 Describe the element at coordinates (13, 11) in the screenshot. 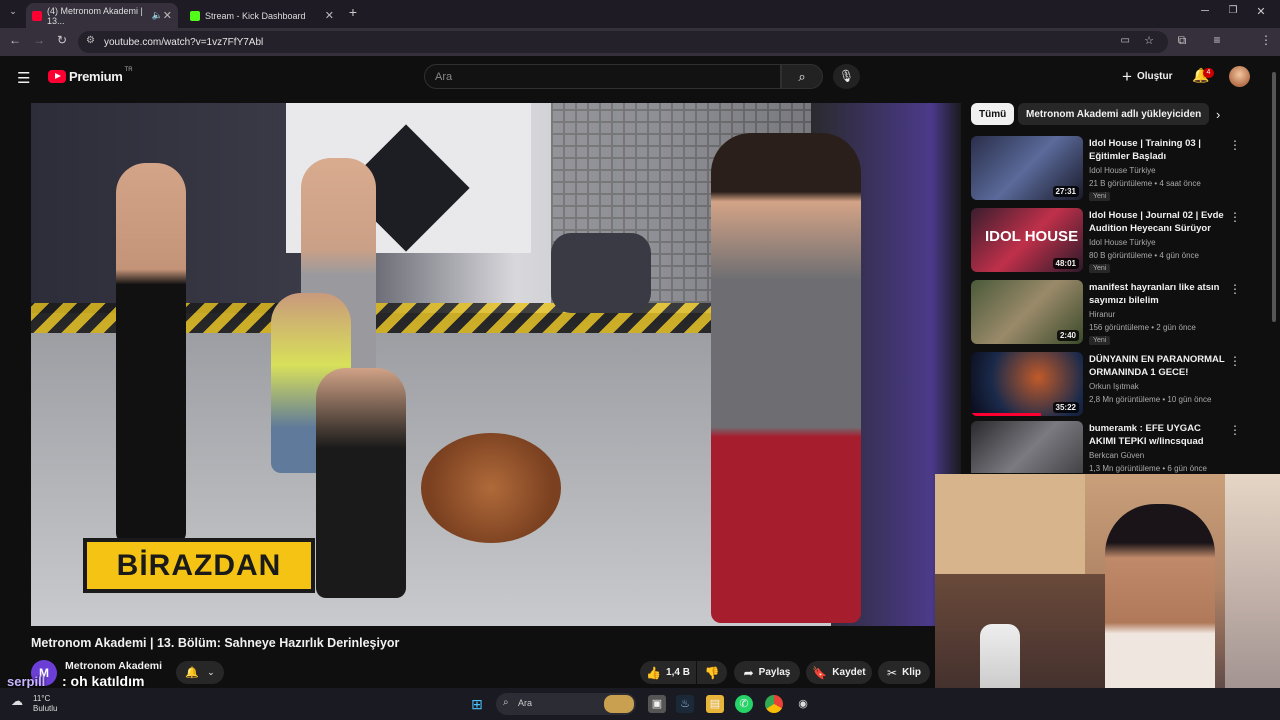

I see `tab-list-icon: ⌄` at that location.